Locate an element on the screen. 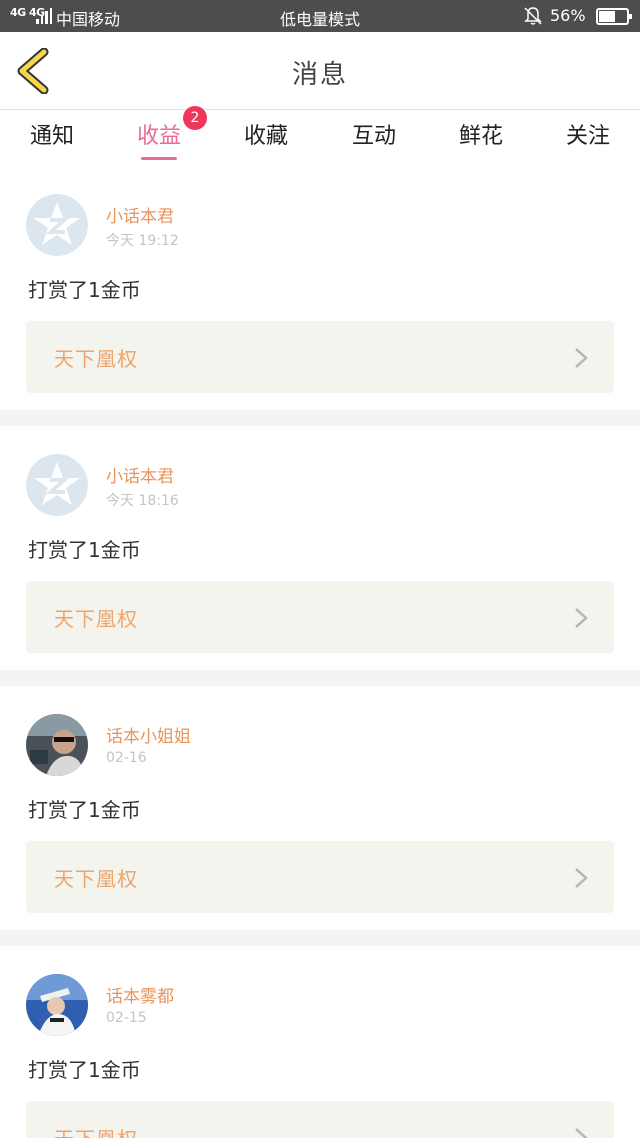 The width and height of the screenshot is (640, 1138). tab-favorites: 收藏 is located at coordinates (266, 142).